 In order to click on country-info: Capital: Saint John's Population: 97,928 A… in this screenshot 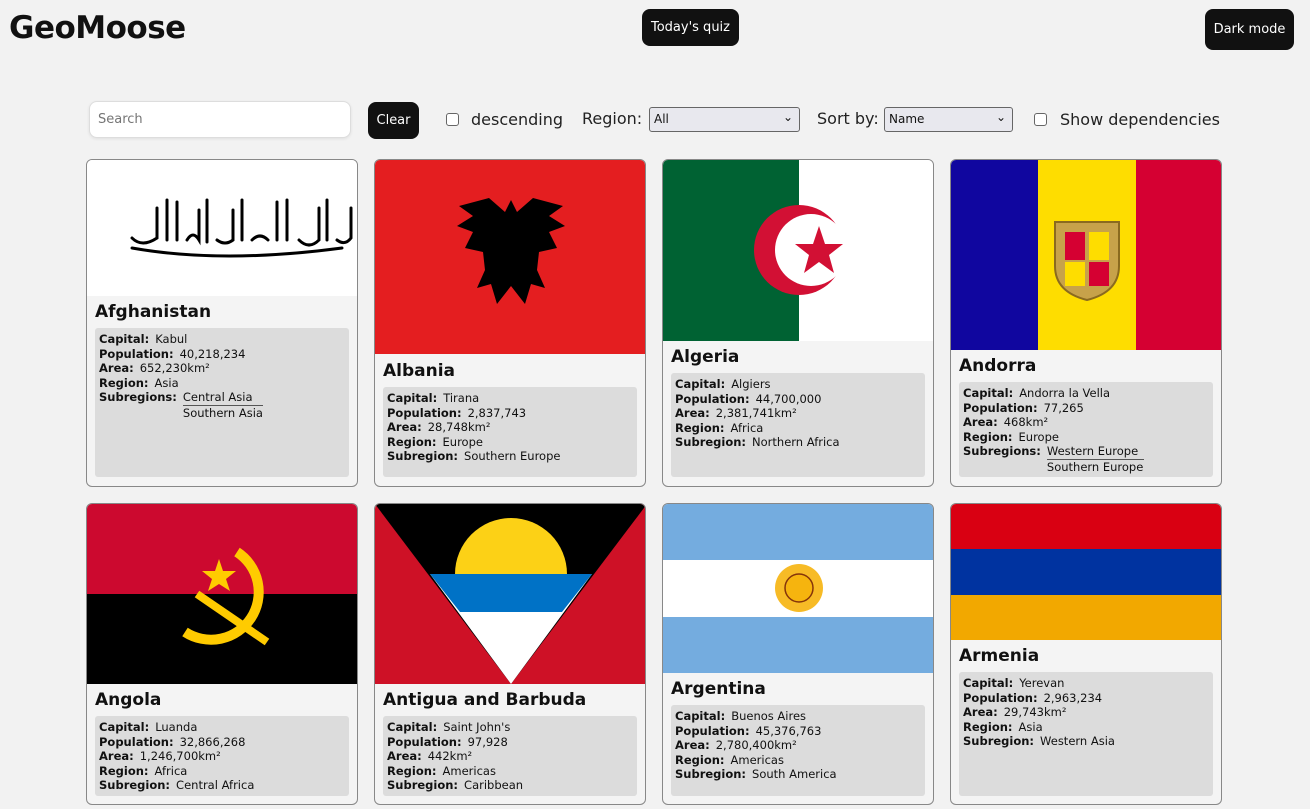, I will do `click(510, 756)`.